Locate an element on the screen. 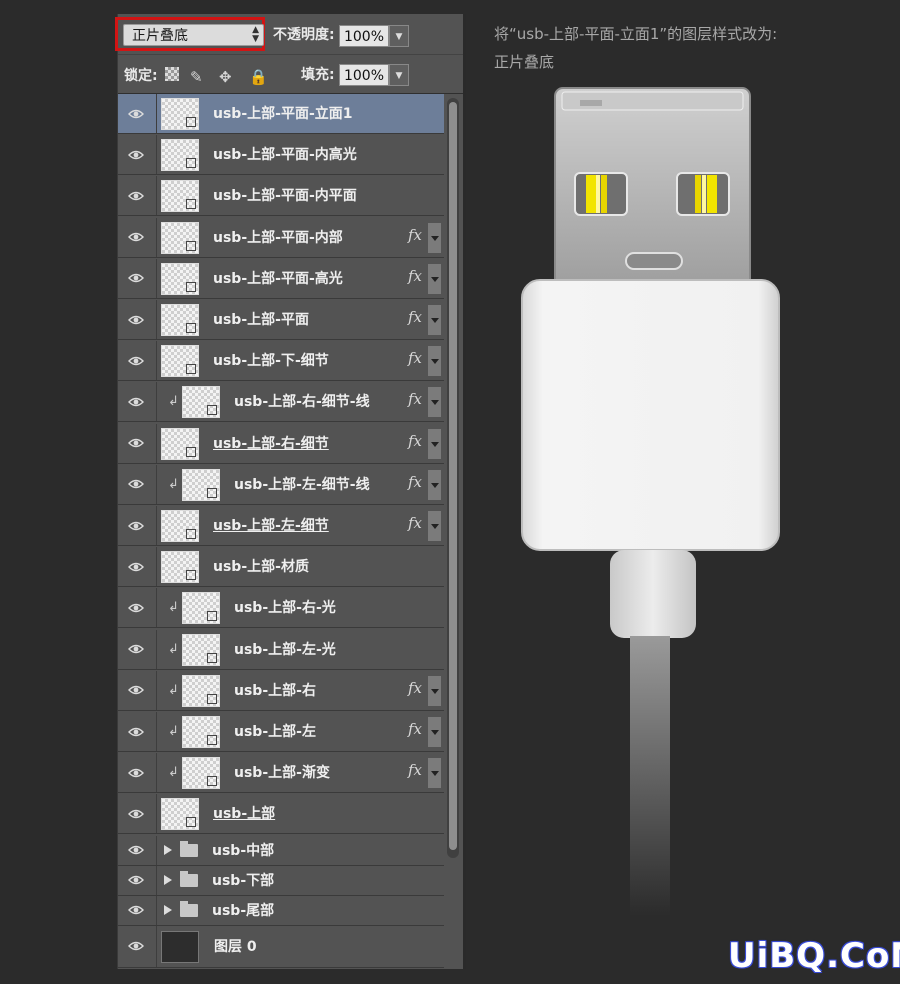 Image resolution: width=900 pixels, height=984 pixels. layer-row: usb-上部-平面 fx is located at coordinates (281, 320).